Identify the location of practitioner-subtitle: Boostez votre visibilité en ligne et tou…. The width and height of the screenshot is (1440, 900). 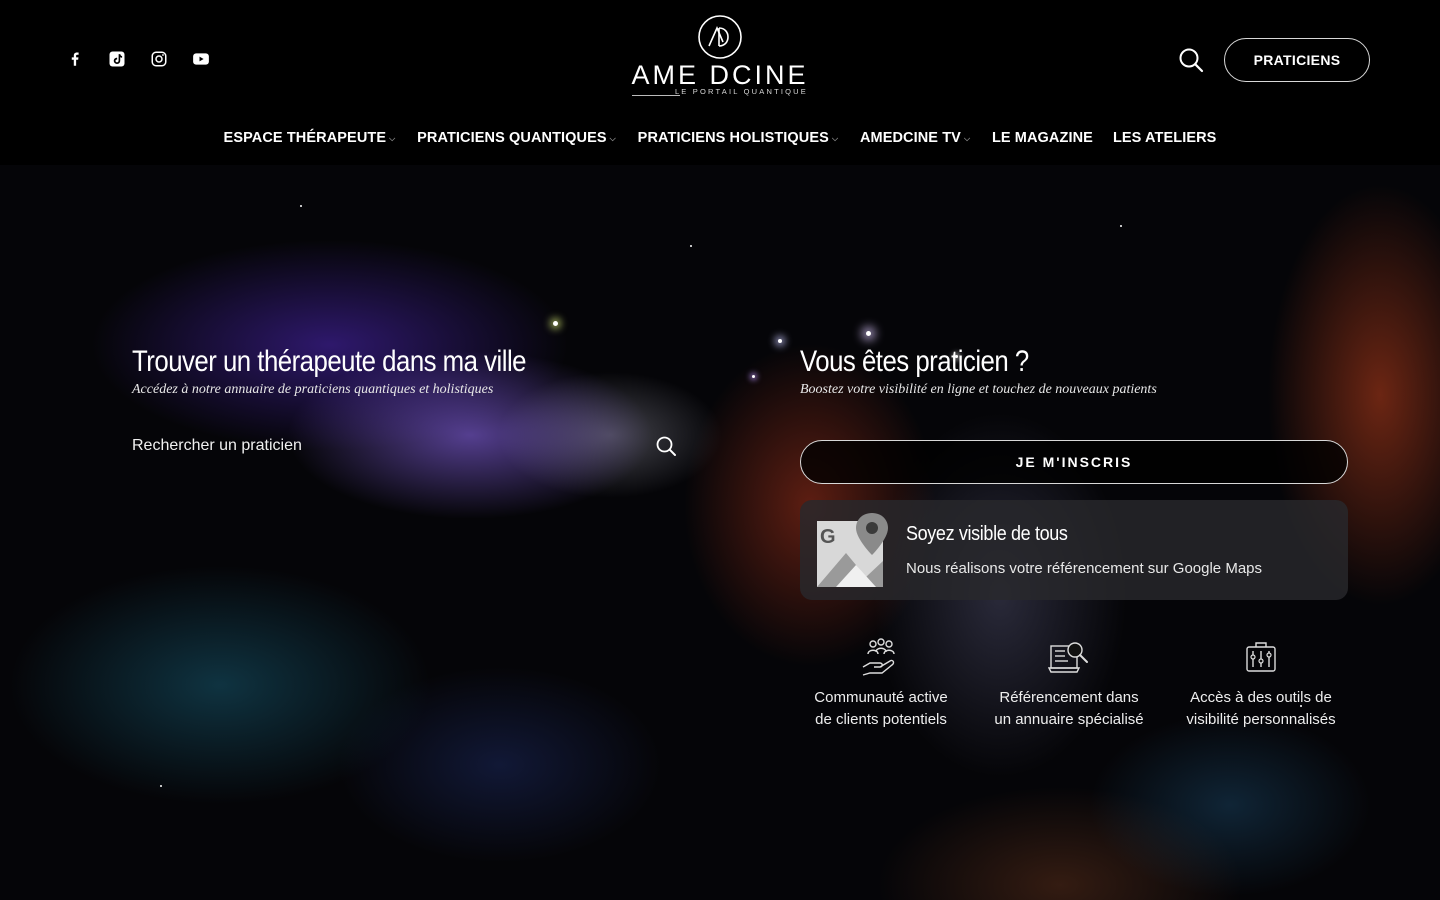
(978, 389).